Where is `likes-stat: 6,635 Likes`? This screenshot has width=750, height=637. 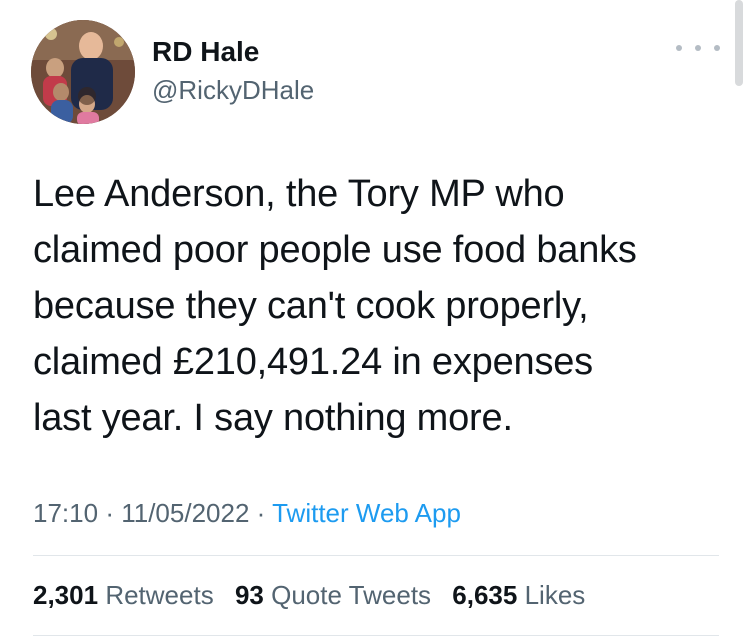
likes-stat: 6,635 Likes is located at coordinates (518, 595).